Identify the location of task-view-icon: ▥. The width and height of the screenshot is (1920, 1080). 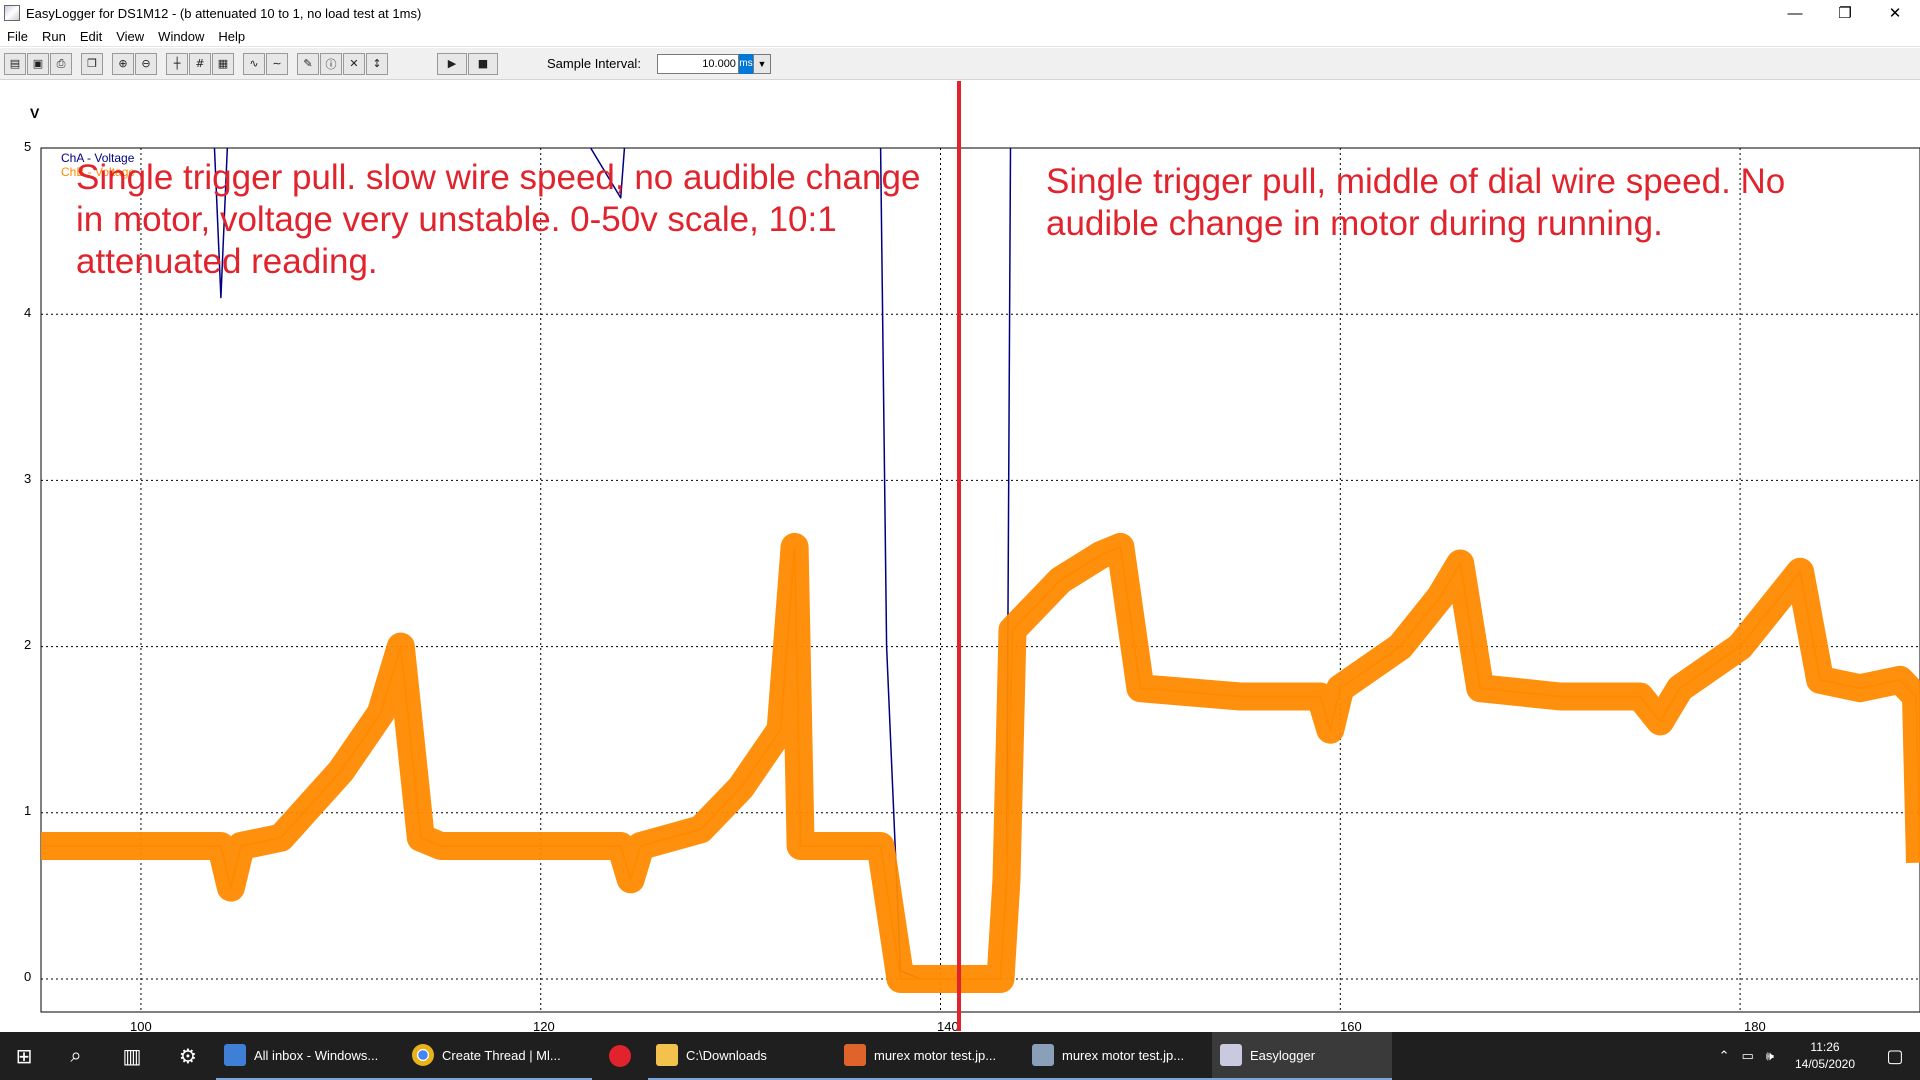
(132, 1056).